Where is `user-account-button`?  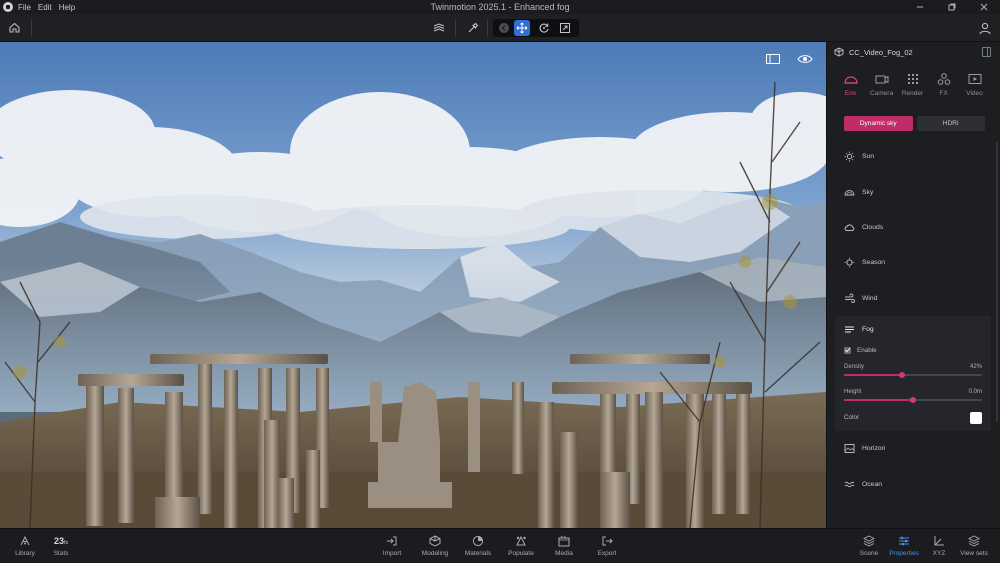
user-account-button is located at coordinates (985, 28).